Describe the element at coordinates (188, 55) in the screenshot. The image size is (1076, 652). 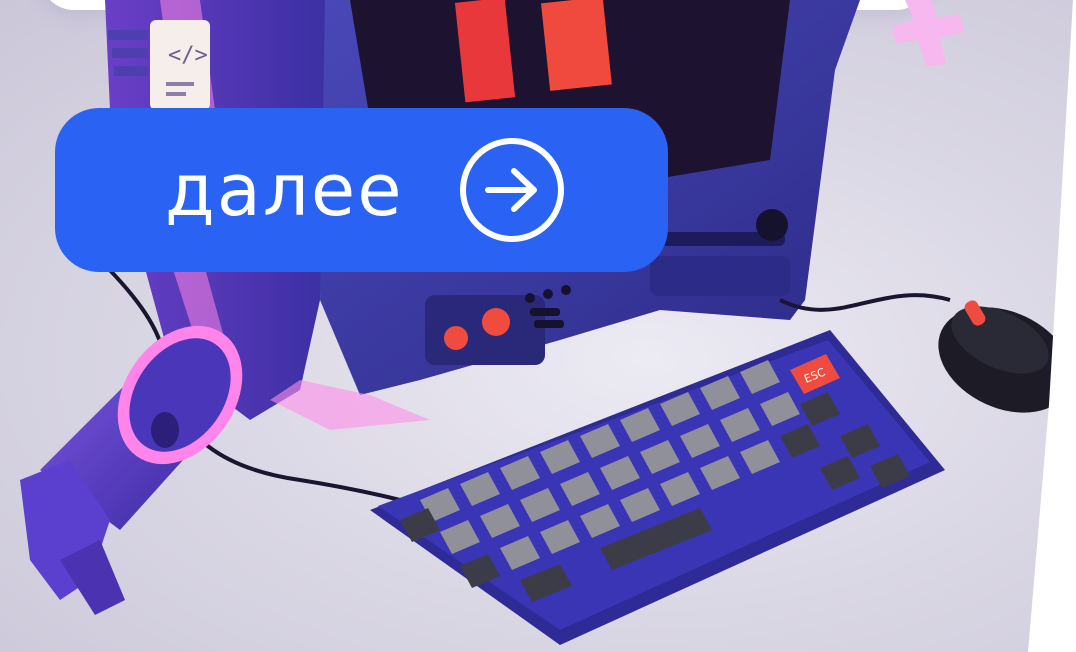
I see `code-tag-label: </>` at that location.